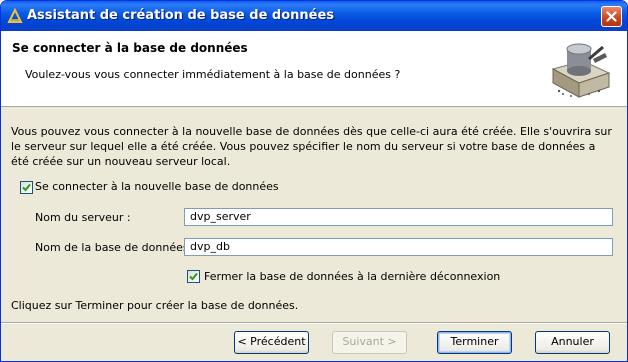 Image resolution: width=628 pixels, height=362 pixels. Describe the element at coordinates (474, 342) in the screenshot. I see `finish-button: Terminer` at that location.